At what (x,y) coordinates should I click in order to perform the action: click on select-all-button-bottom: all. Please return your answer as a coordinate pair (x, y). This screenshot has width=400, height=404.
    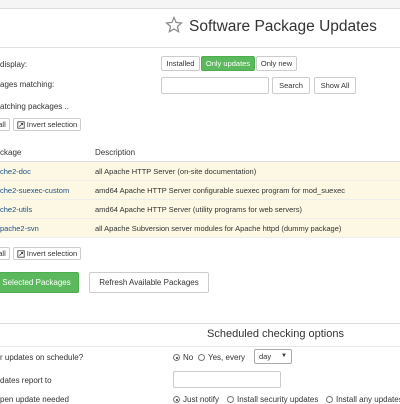
    Looking at the image, I should click on (5, 253).